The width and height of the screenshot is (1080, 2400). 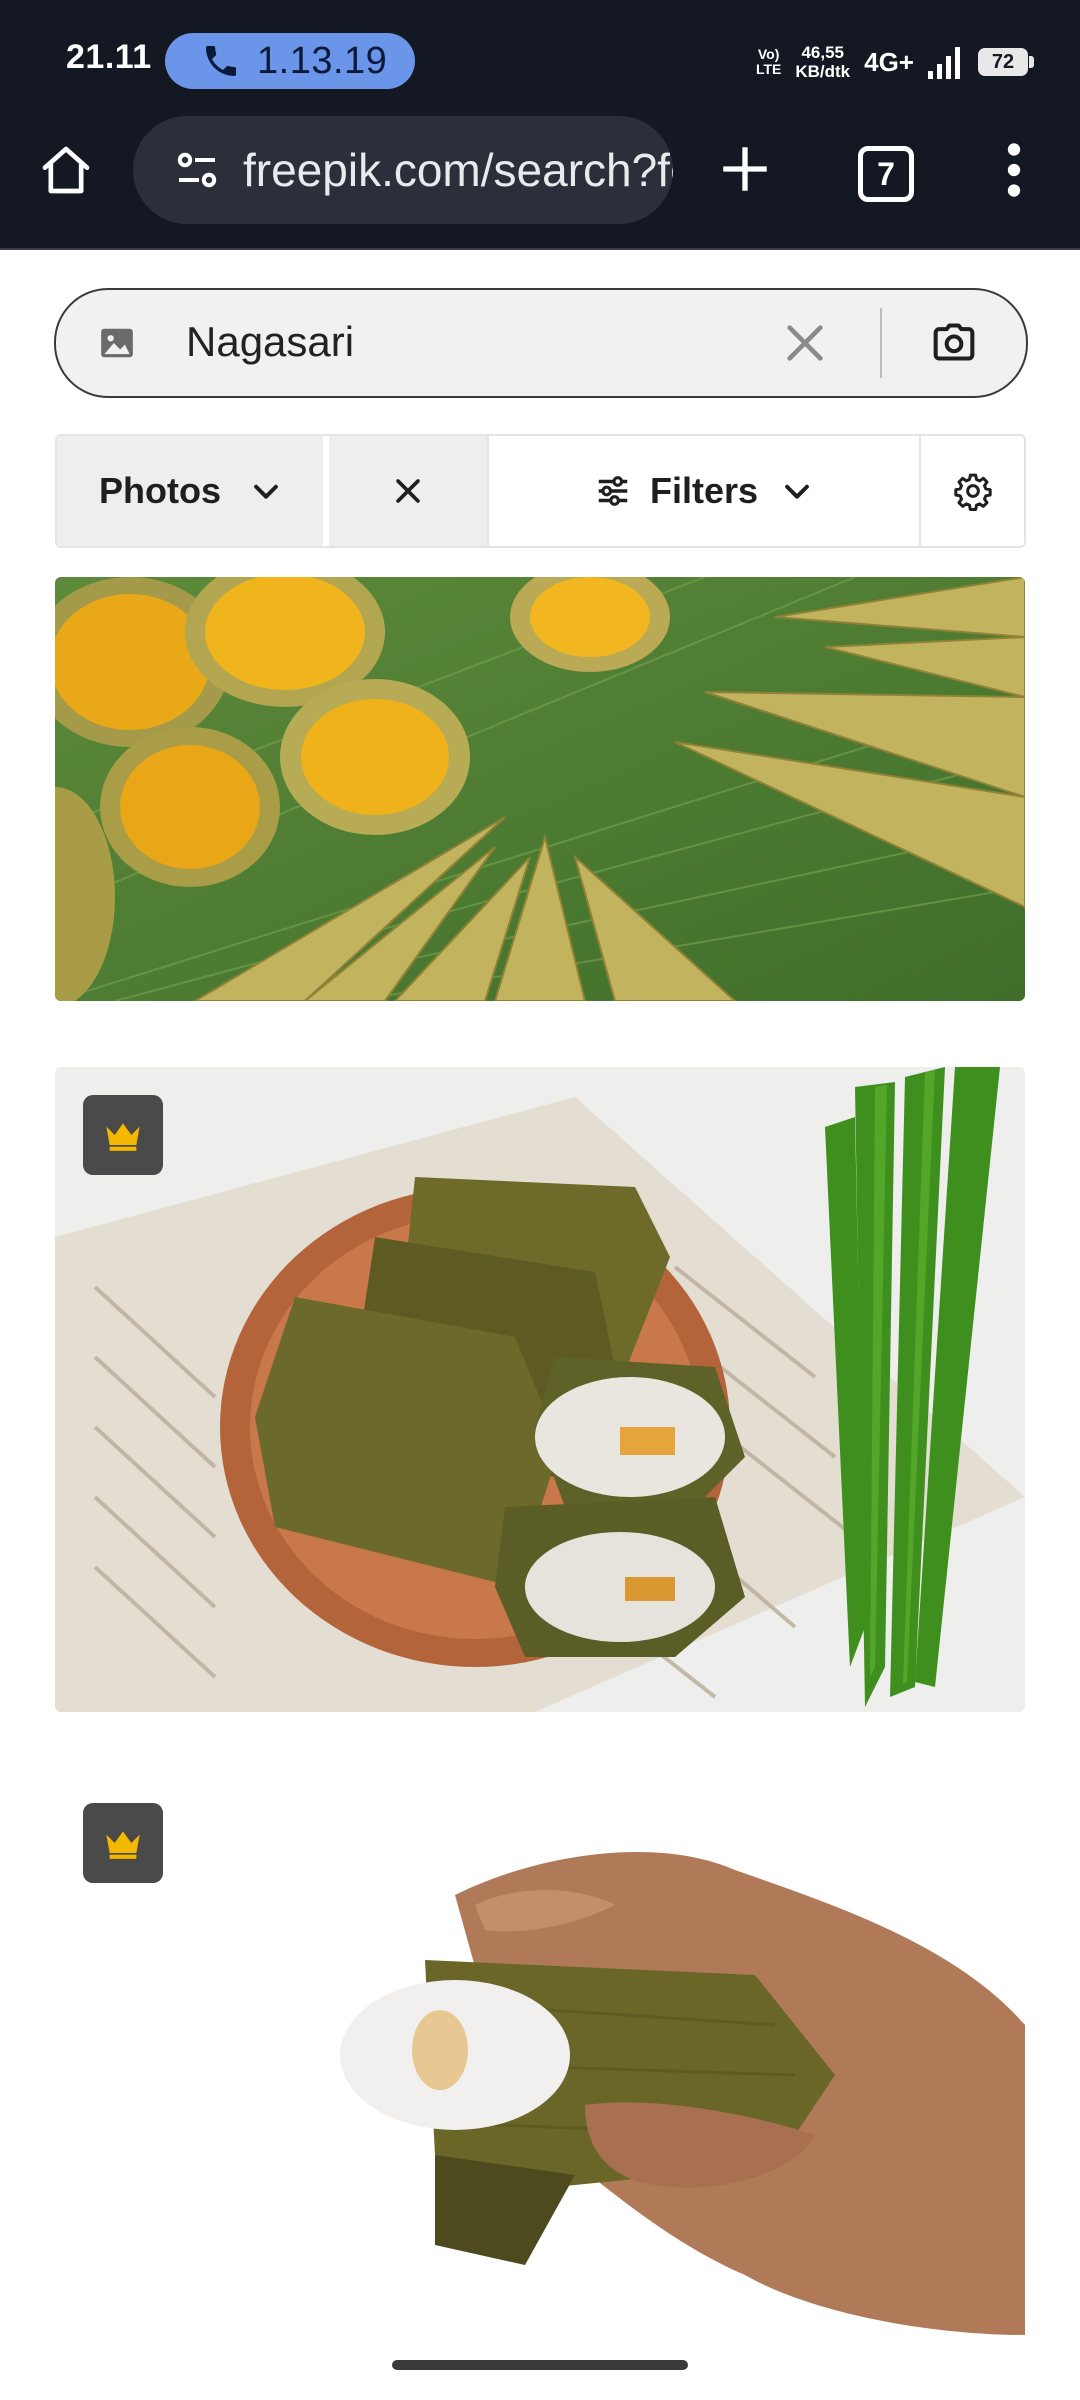 I want to click on battery-icon: 72, so click(x=1006, y=62).